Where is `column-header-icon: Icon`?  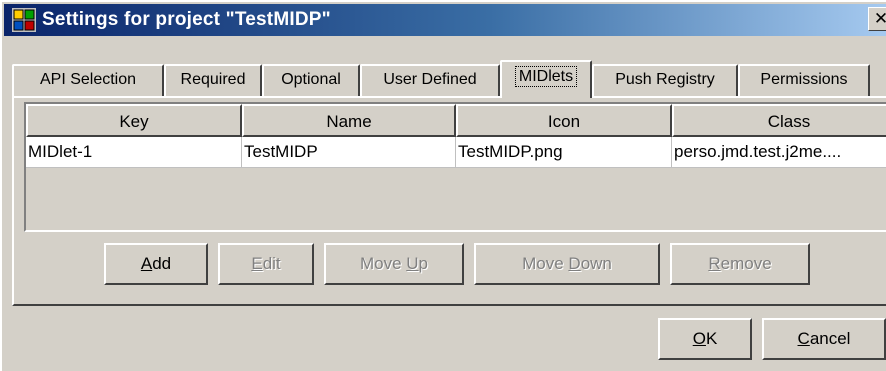 column-header-icon: Icon is located at coordinates (564, 120).